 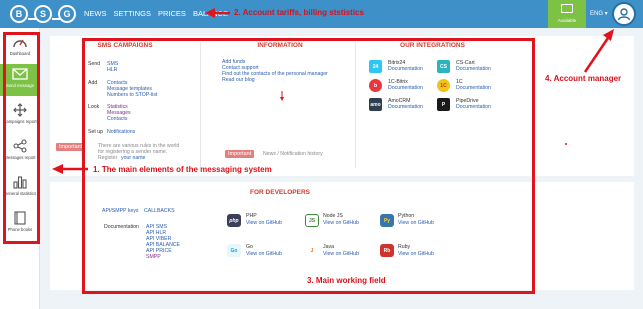 I want to click on annotation-main-working-field: 3. Main working field, so click(x=346, y=280).